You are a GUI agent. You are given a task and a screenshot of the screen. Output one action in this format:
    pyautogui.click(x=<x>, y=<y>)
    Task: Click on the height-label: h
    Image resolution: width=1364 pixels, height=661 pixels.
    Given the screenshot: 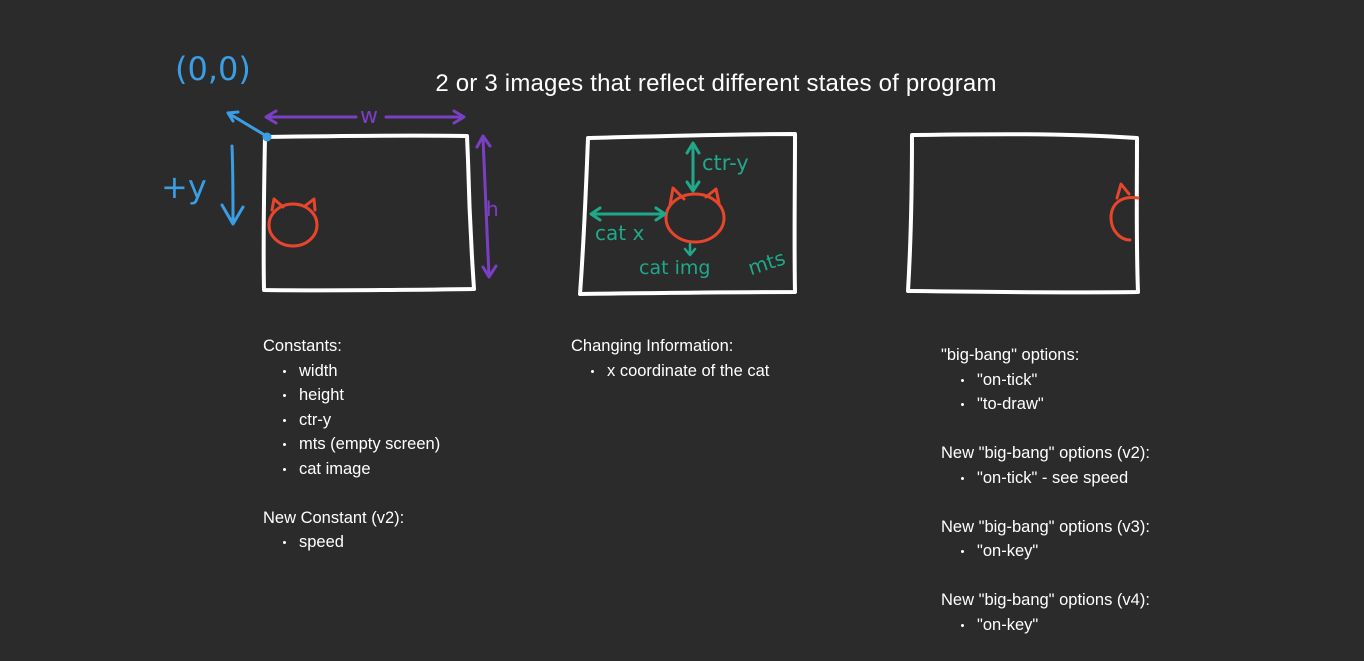 What is the action you would take?
    pyautogui.click(x=492, y=209)
    